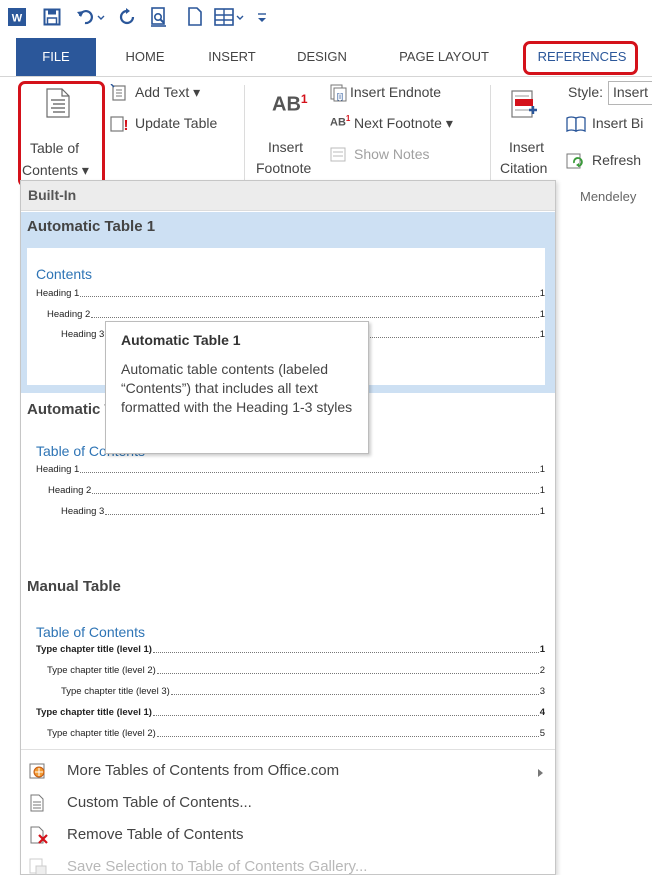 The width and height of the screenshot is (652, 875). What do you see at coordinates (52, 195) in the screenshot?
I see `section-header-label: Built-In` at bounding box center [52, 195].